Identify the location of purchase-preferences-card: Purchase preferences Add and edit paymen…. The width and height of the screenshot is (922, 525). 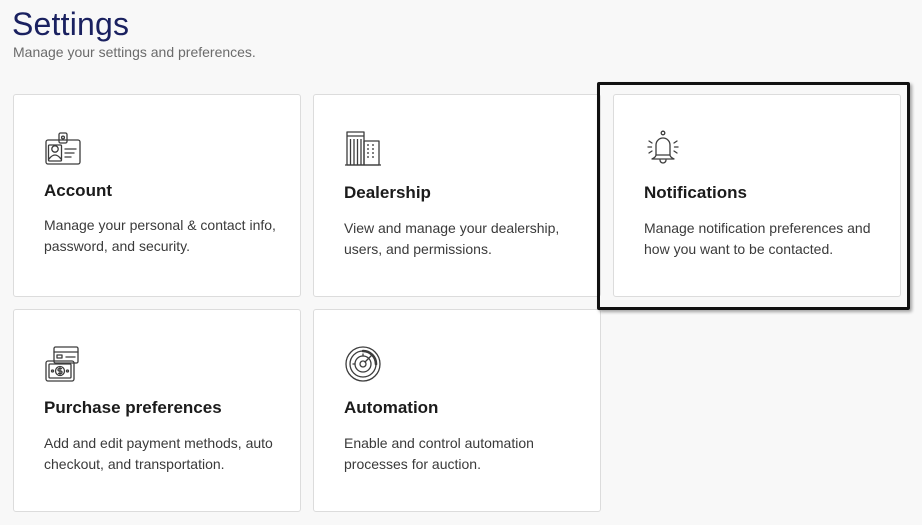
(157, 410).